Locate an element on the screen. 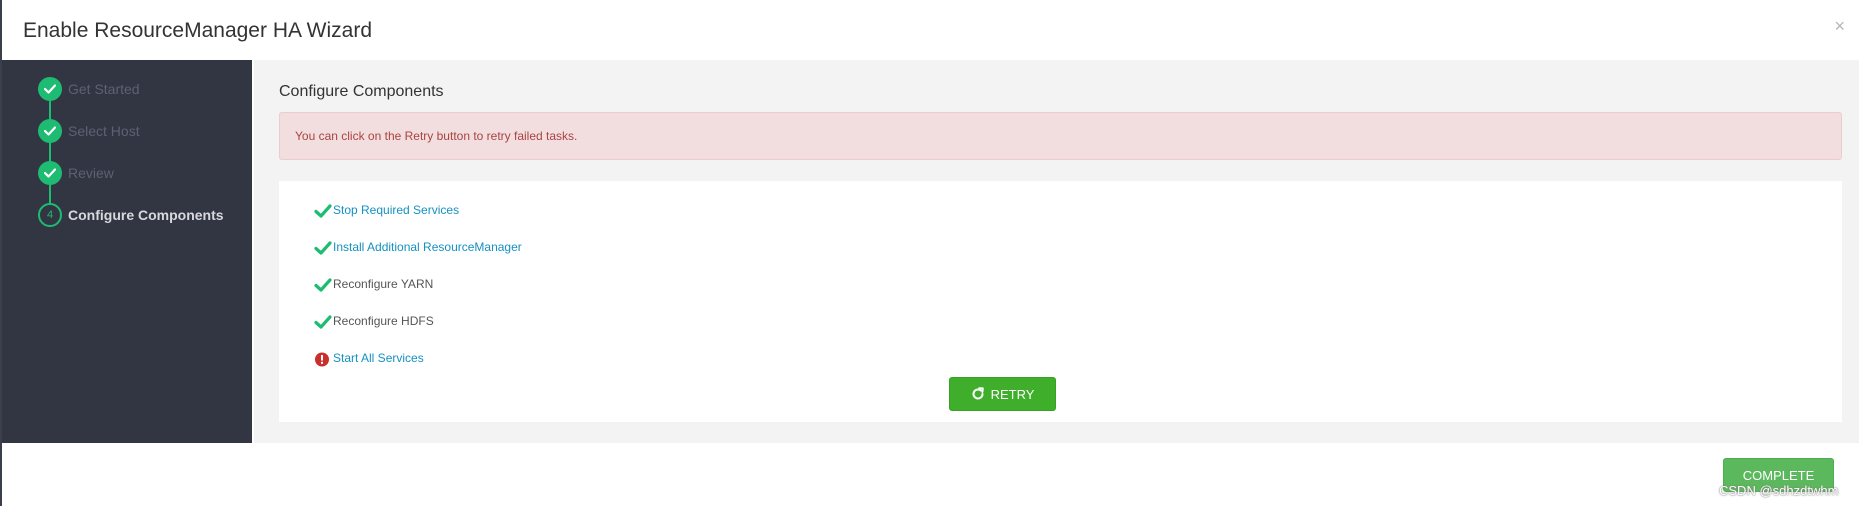 The image size is (1859, 506). task-row: Install Additional ResourceManager is located at coordinates (614, 248).